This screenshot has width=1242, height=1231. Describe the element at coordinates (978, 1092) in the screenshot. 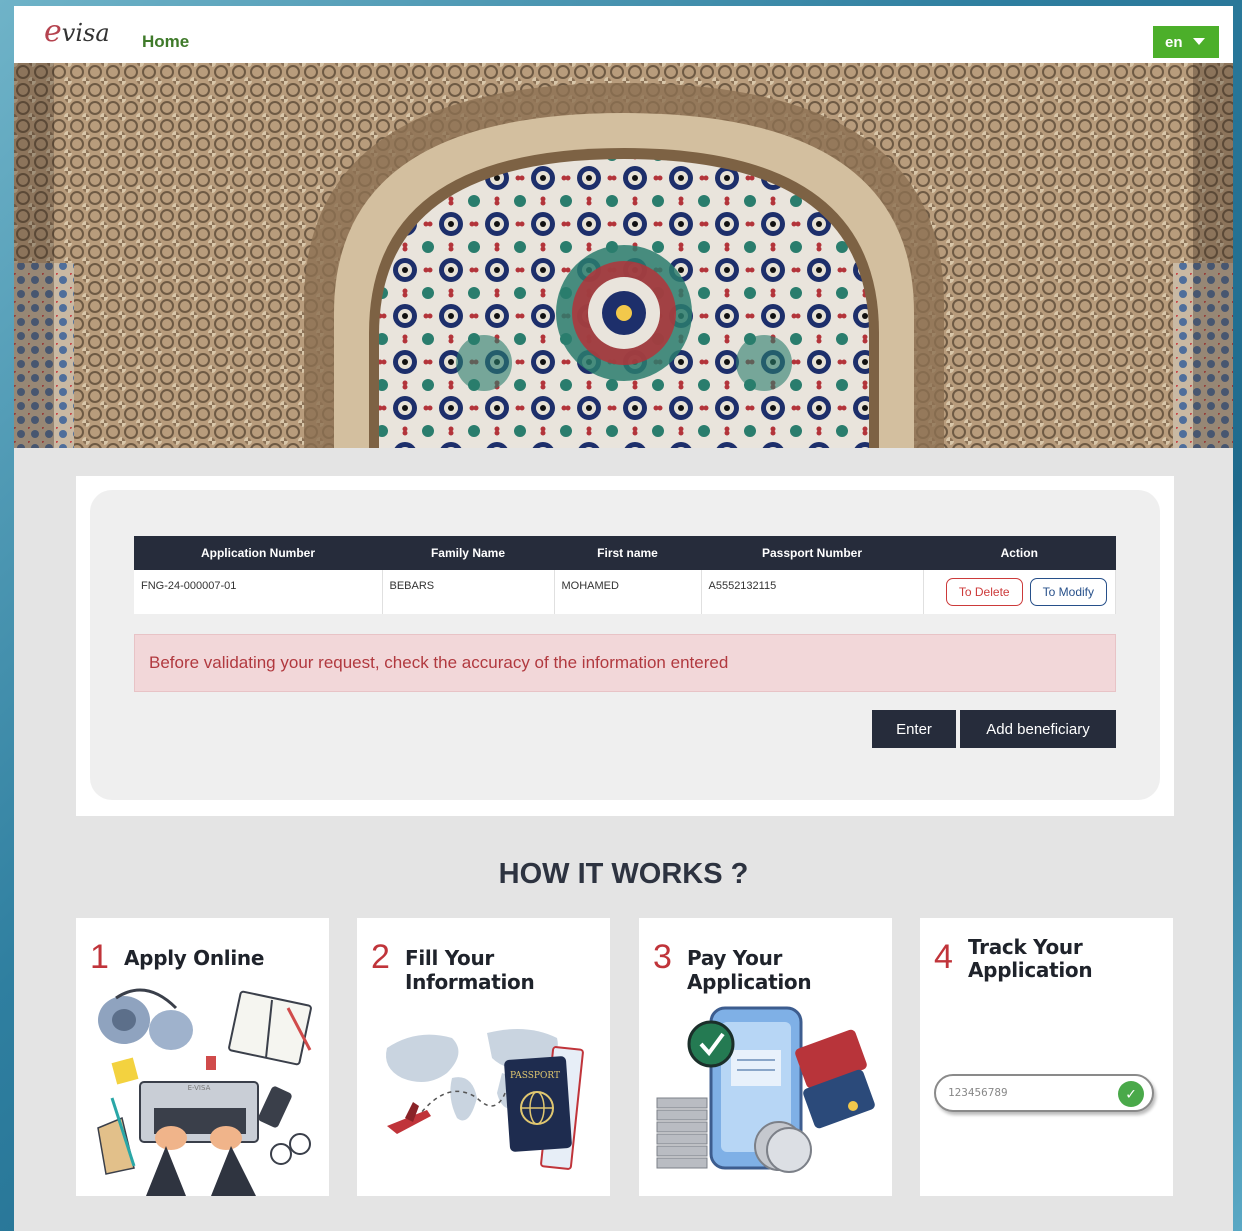

I see `tracking-number-value: 123456789` at that location.